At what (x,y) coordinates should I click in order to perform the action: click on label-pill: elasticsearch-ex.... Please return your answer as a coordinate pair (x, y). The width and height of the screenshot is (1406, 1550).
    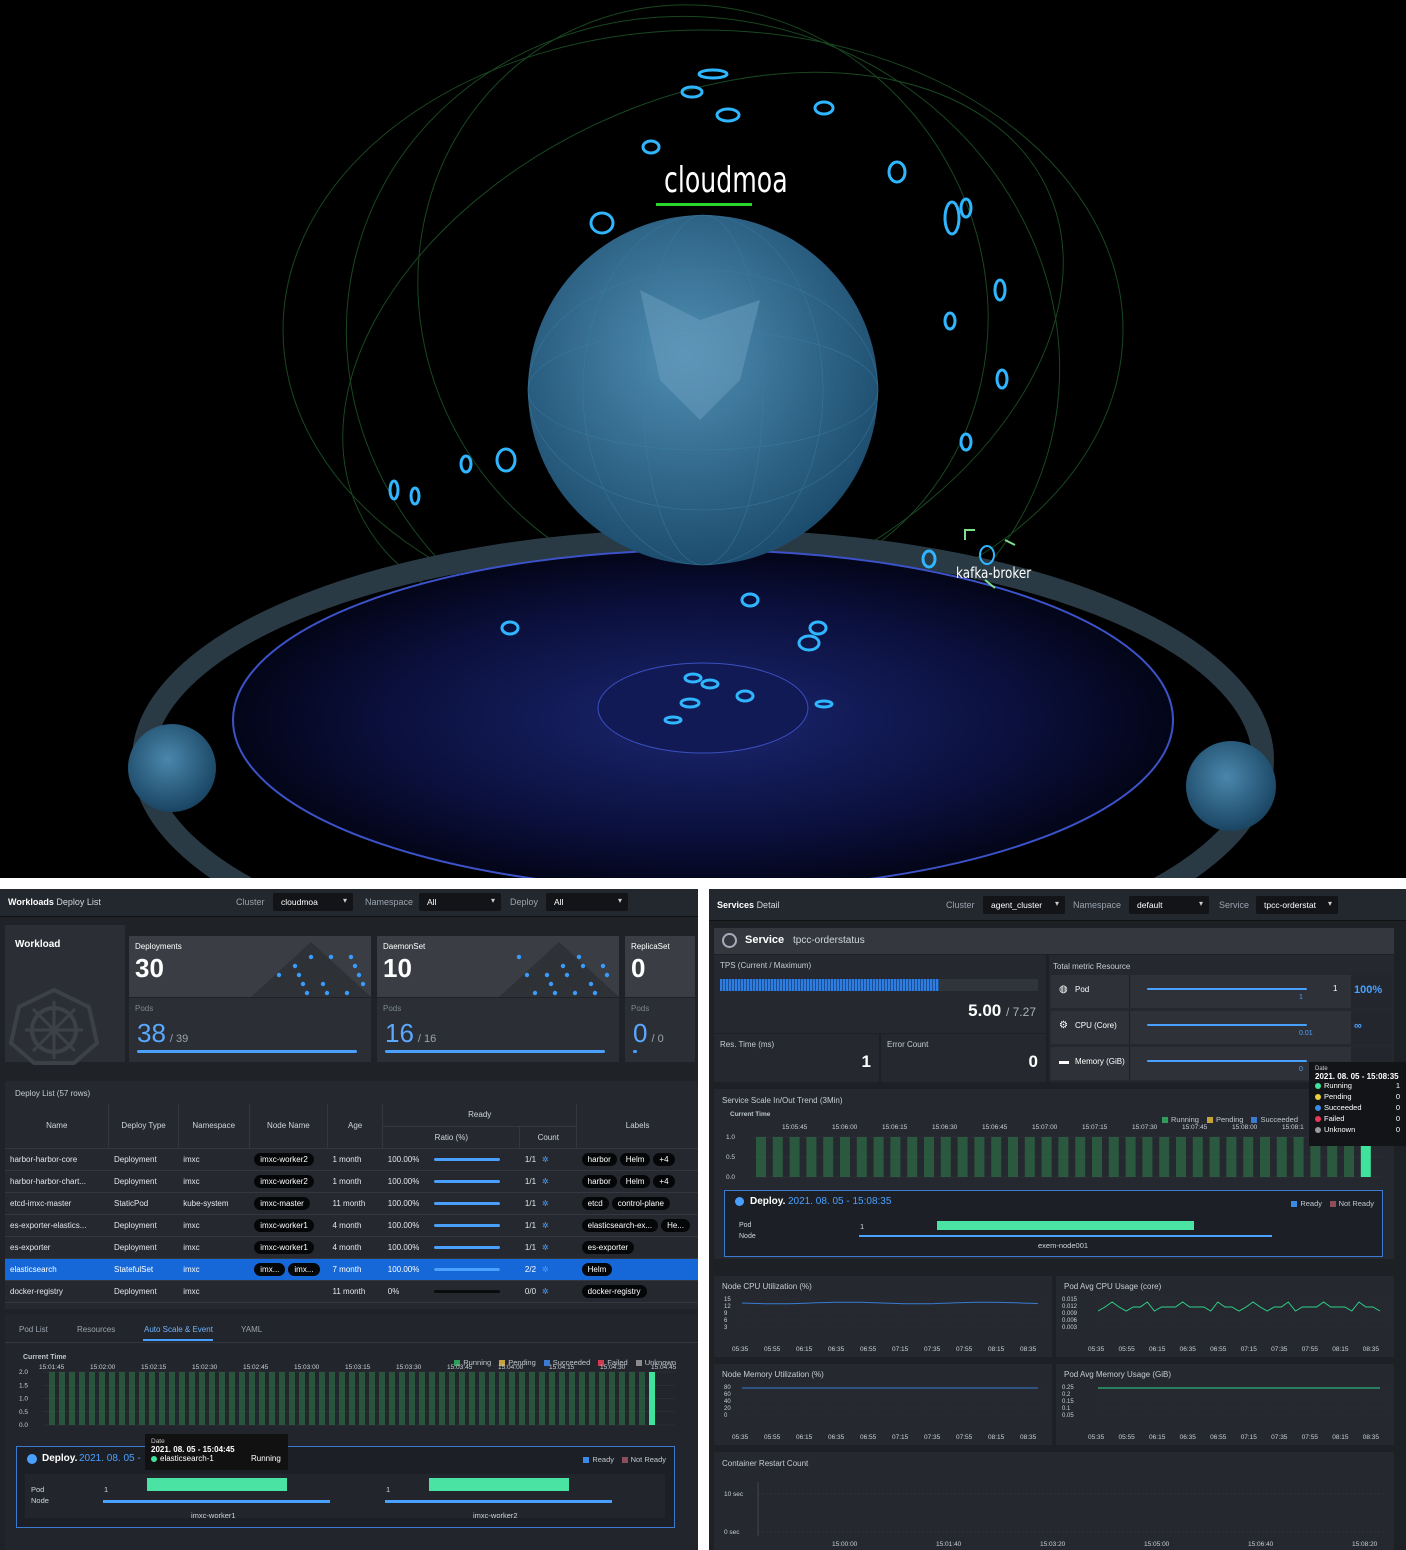
    Looking at the image, I should click on (620, 1225).